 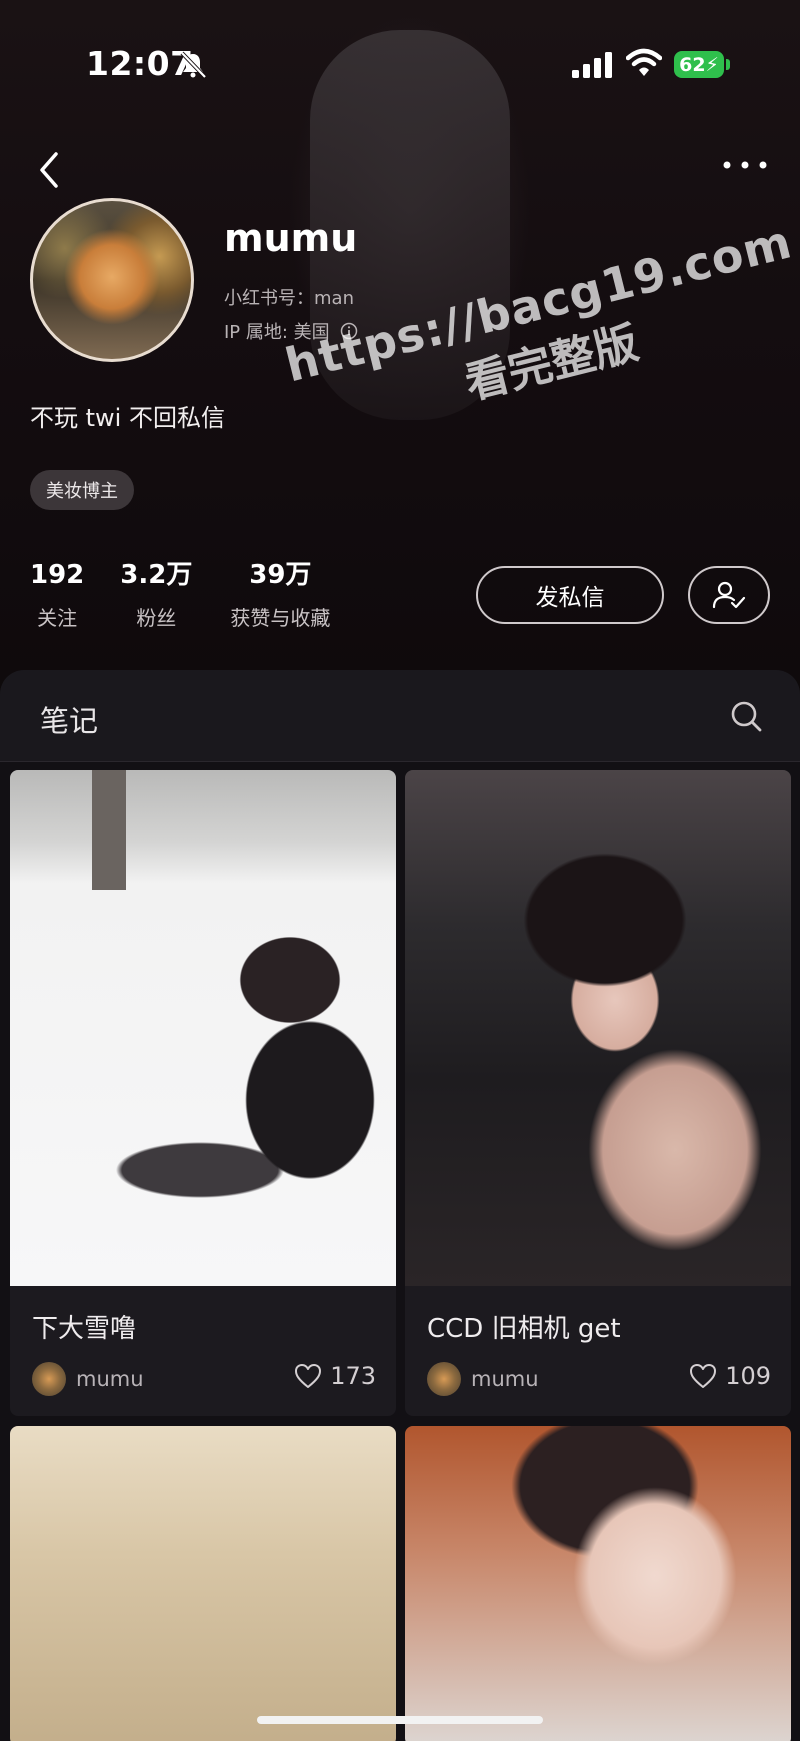 What do you see at coordinates (280, 618) in the screenshot?
I see `stat-label: 获赞与收藏` at bounding box center [280, 618].